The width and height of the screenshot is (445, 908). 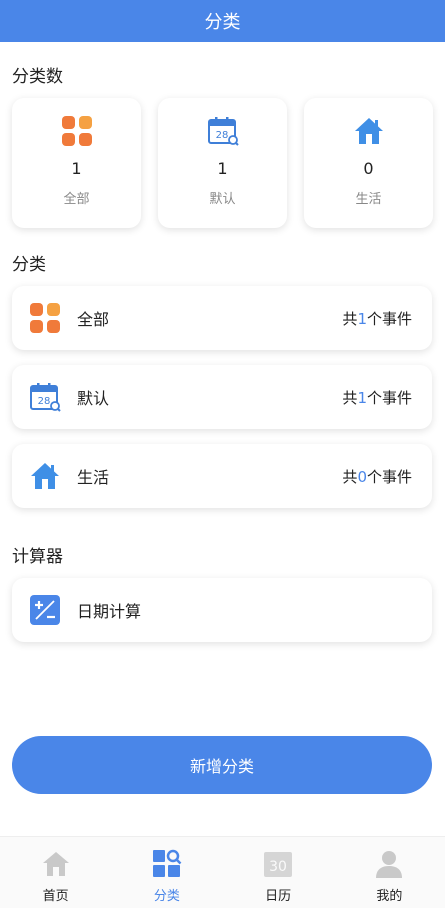 I want to click on stat-label: 默认, so click(x=222, y=199).